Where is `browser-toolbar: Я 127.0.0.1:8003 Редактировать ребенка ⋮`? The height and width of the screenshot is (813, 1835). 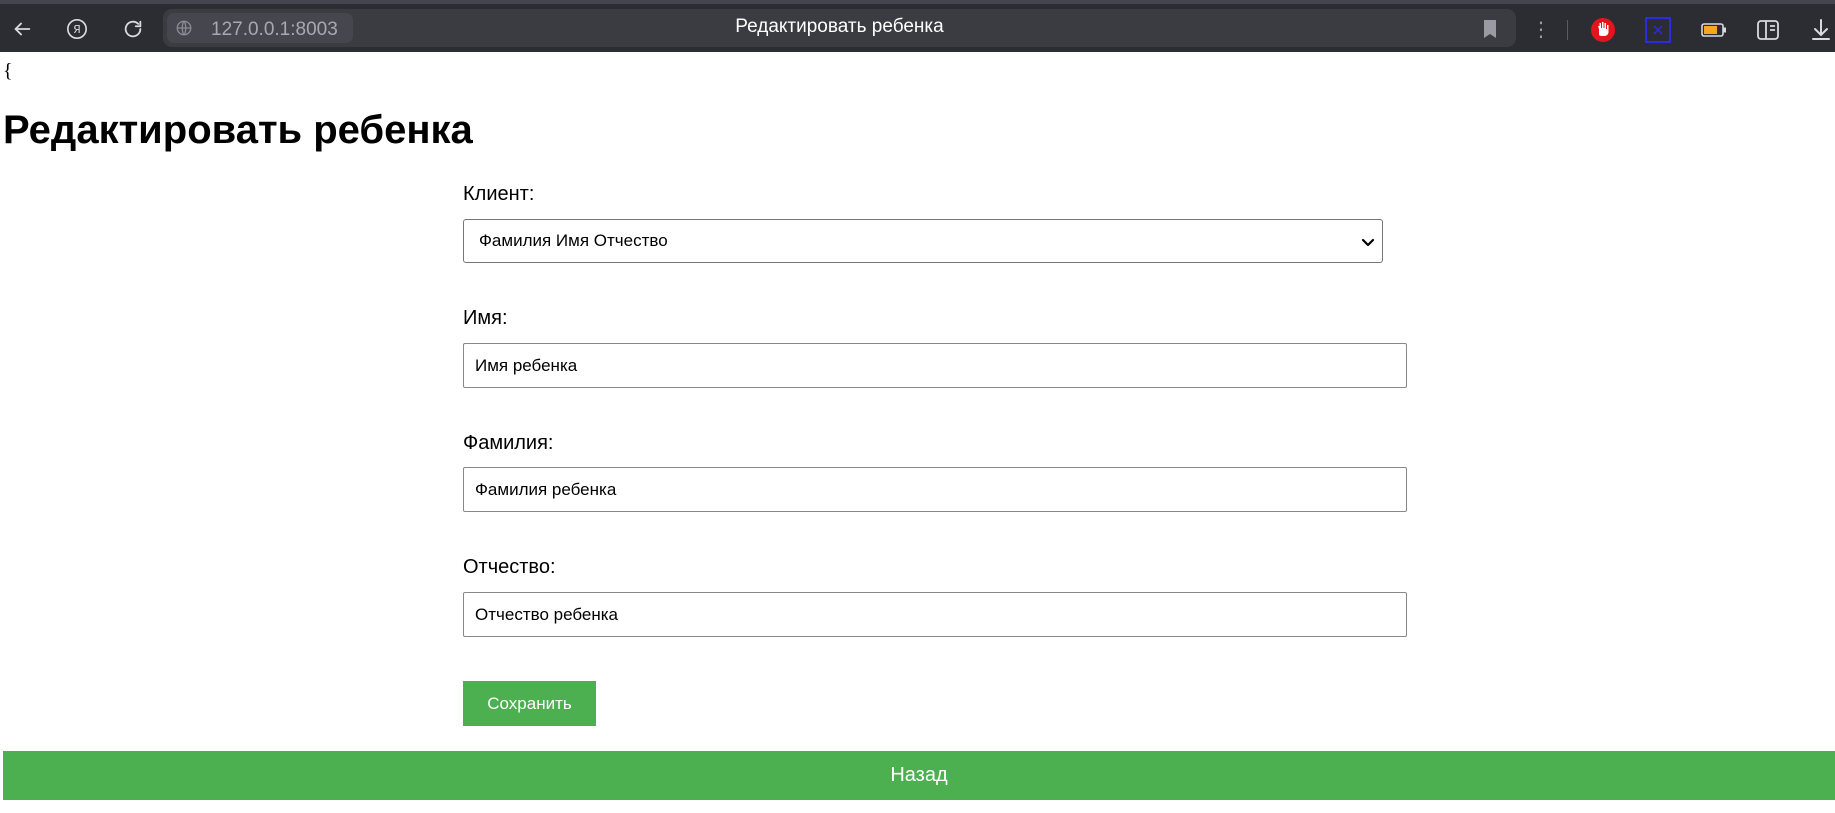
browser-toolbar: Я 127.0.0.1:8003 Редактировать ребенка ⋮ is located at coordinates (917, 26).